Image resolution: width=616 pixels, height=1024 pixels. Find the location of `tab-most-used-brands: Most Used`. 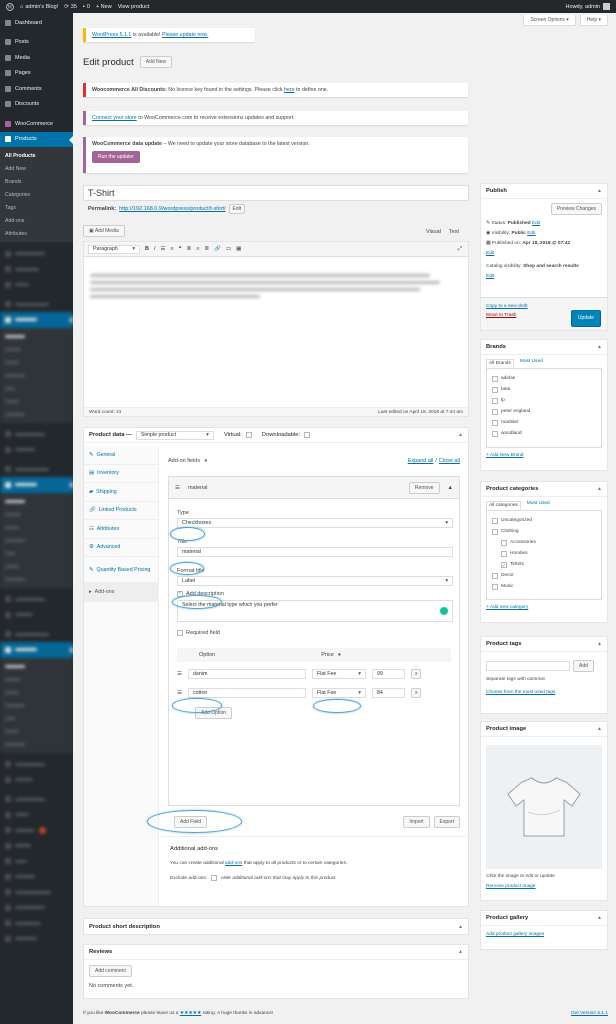

tab-most-used-brands: Most Used is located at coordinates (531, 363).